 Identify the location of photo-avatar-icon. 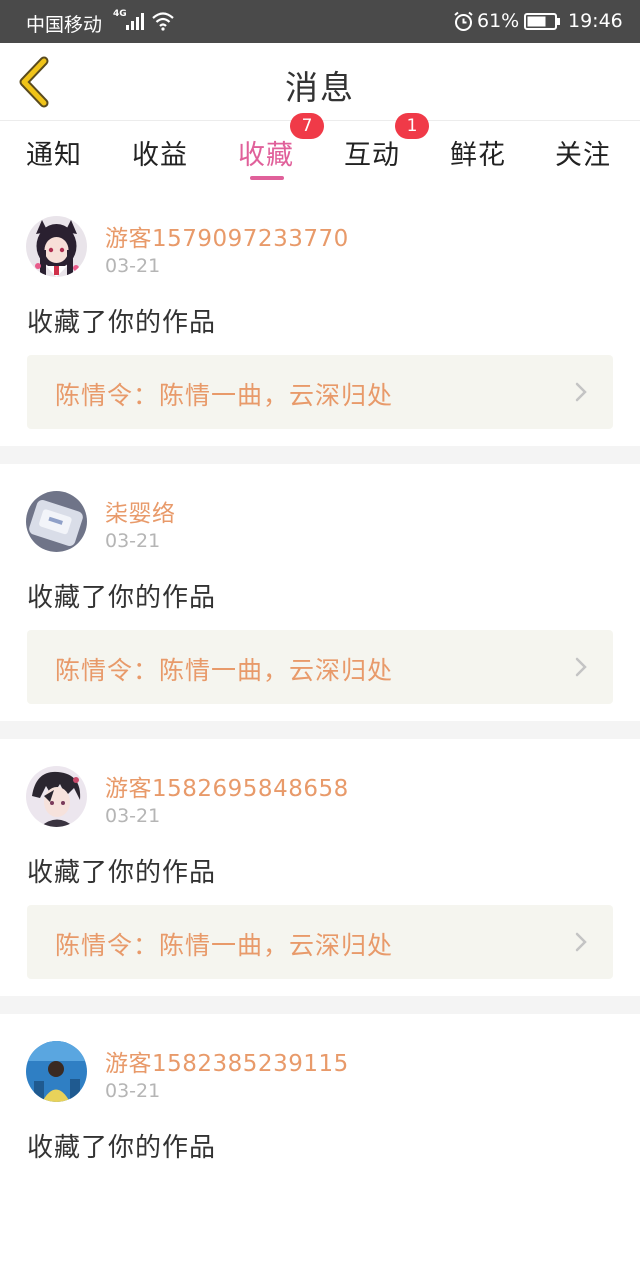
(56, 521).